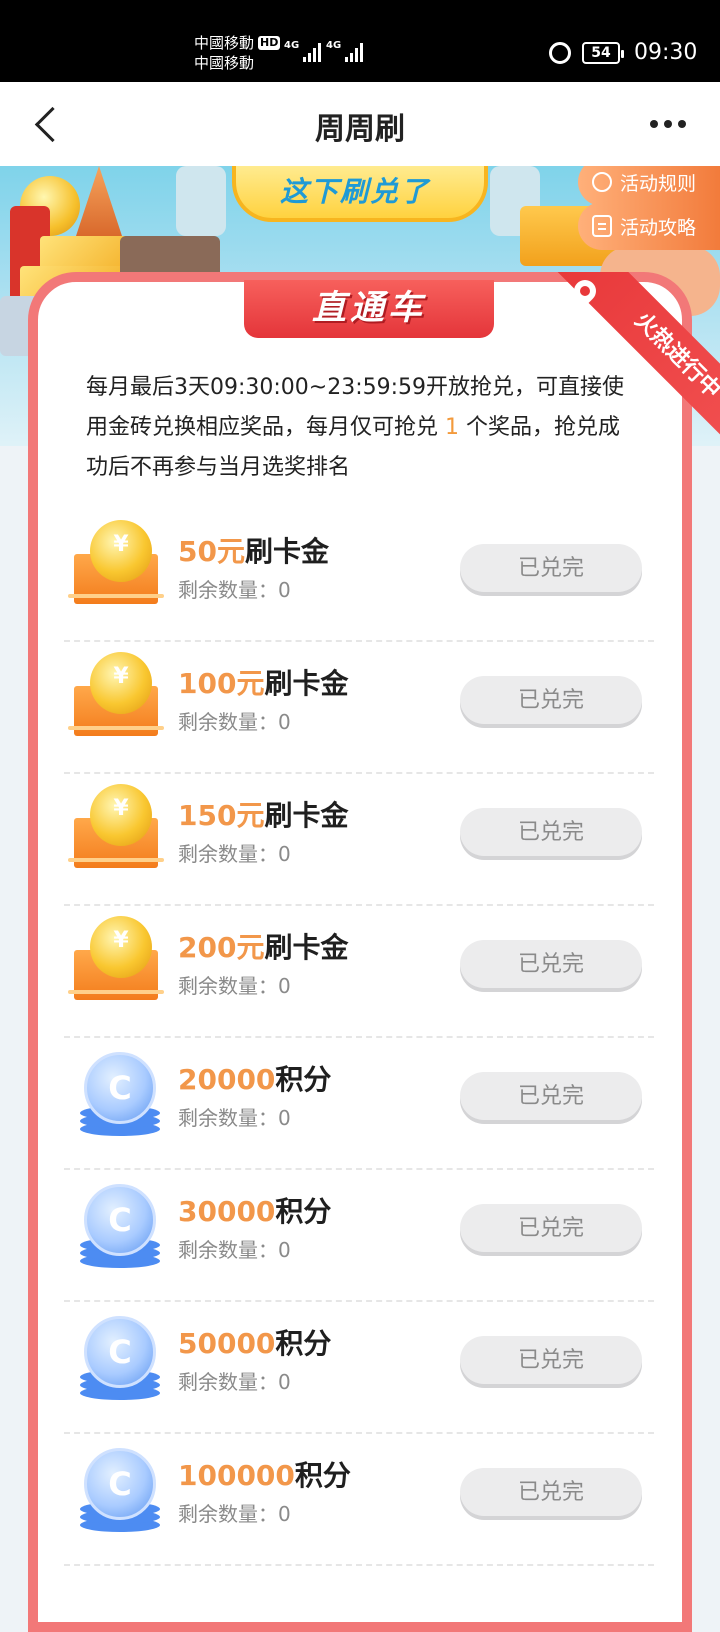  I want to click on signal-icon-2: 4G, so click(345, 51).